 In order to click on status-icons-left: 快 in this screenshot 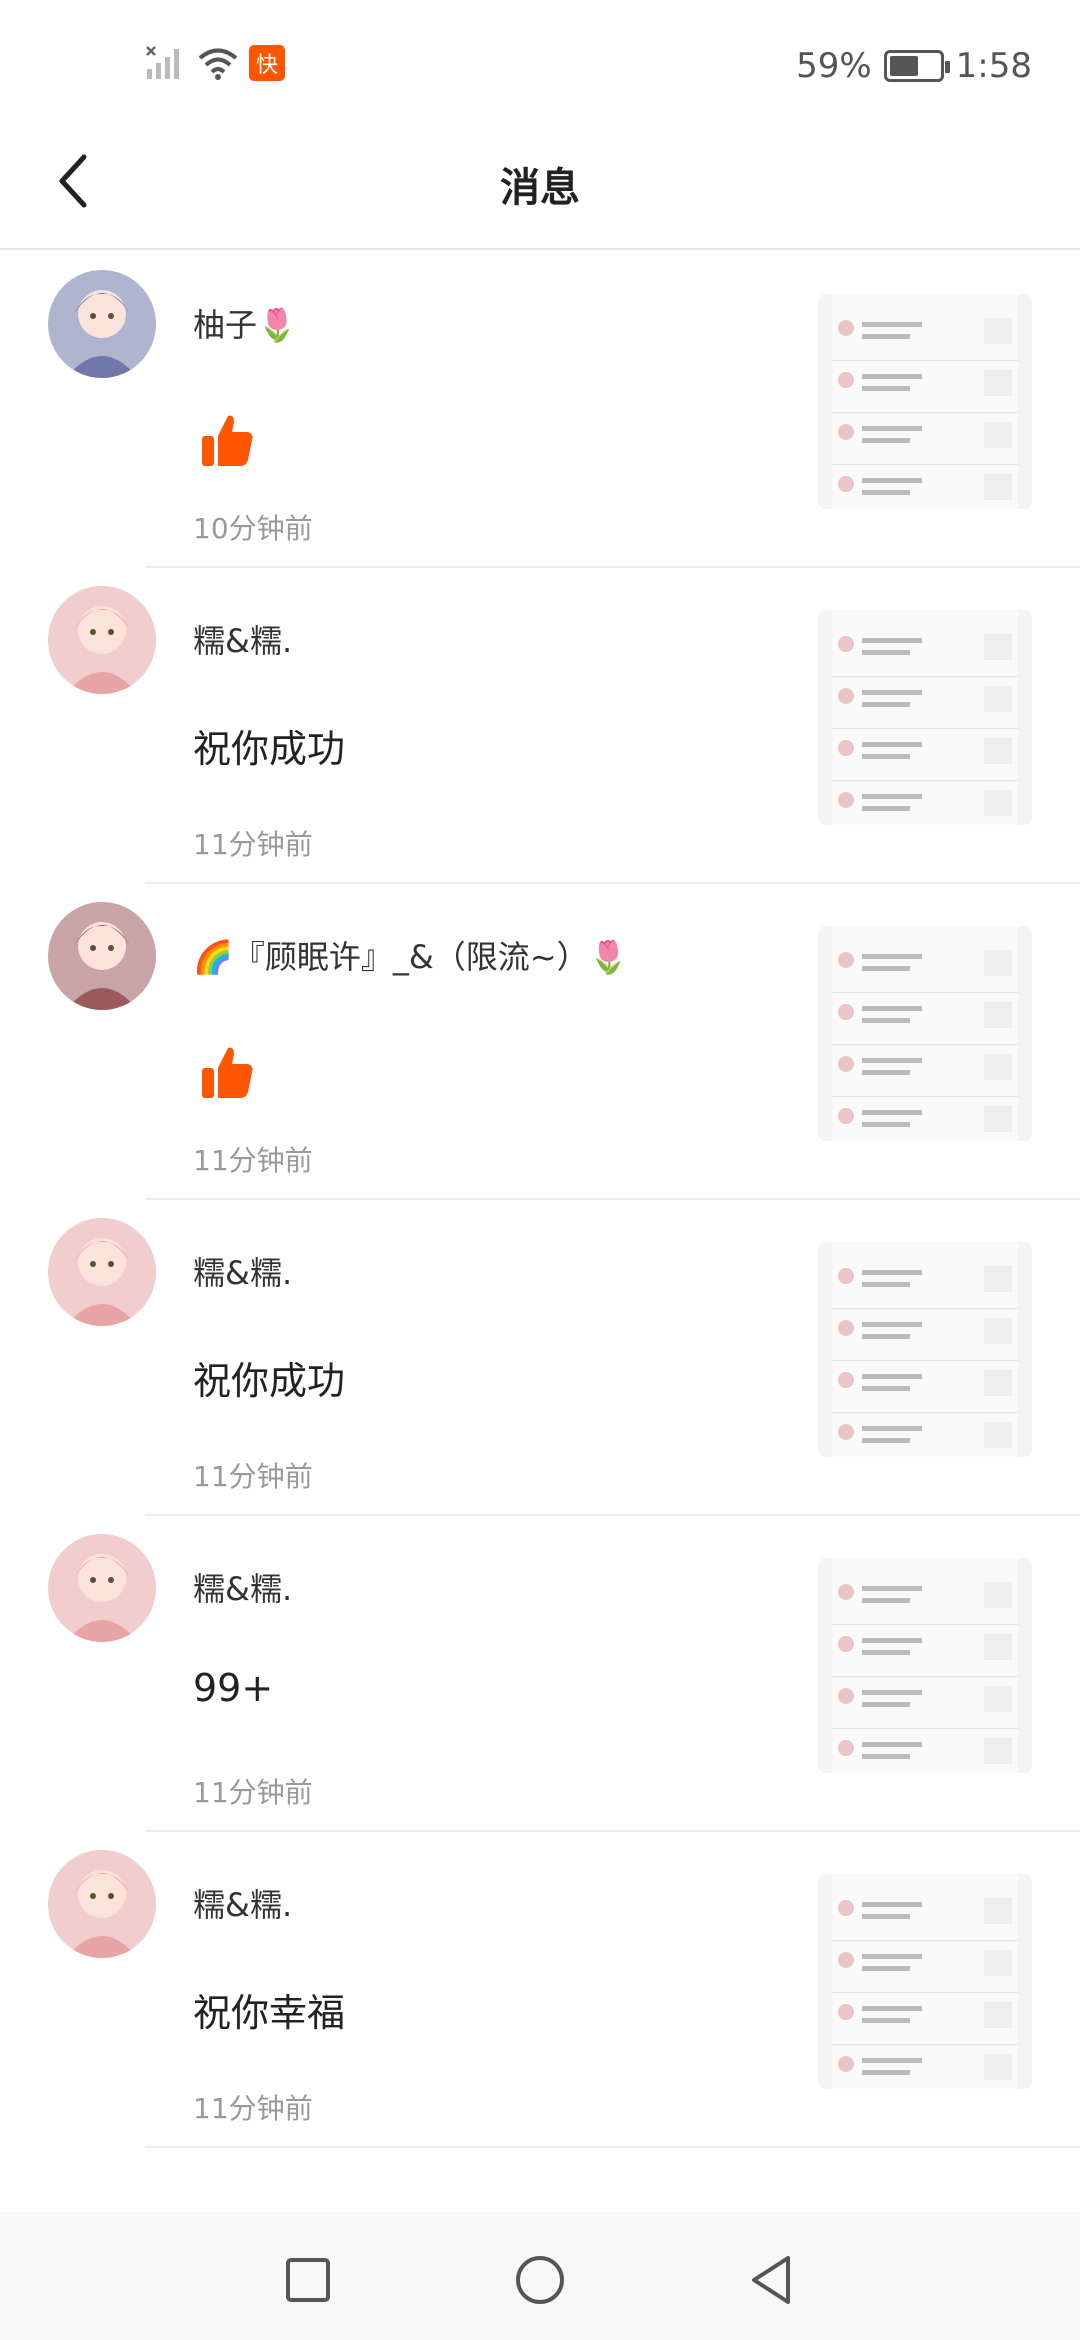, I will do `click(215, 63)`.